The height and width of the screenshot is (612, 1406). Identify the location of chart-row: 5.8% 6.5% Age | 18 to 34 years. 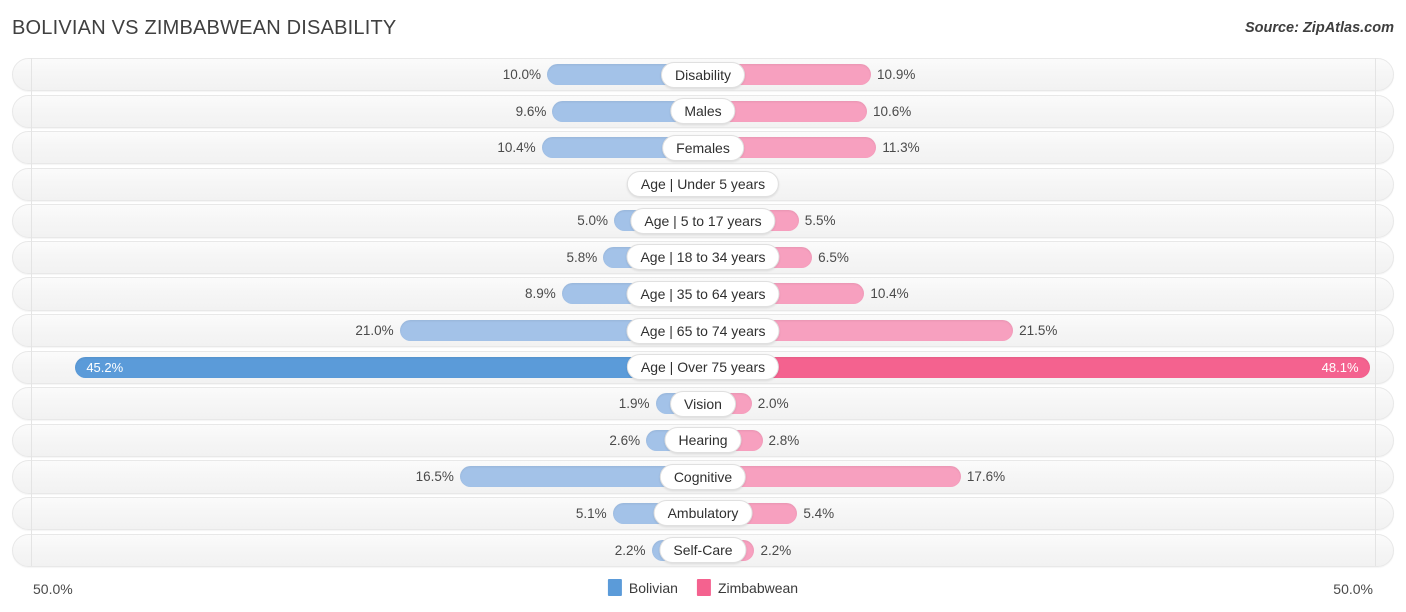
(703, 257).